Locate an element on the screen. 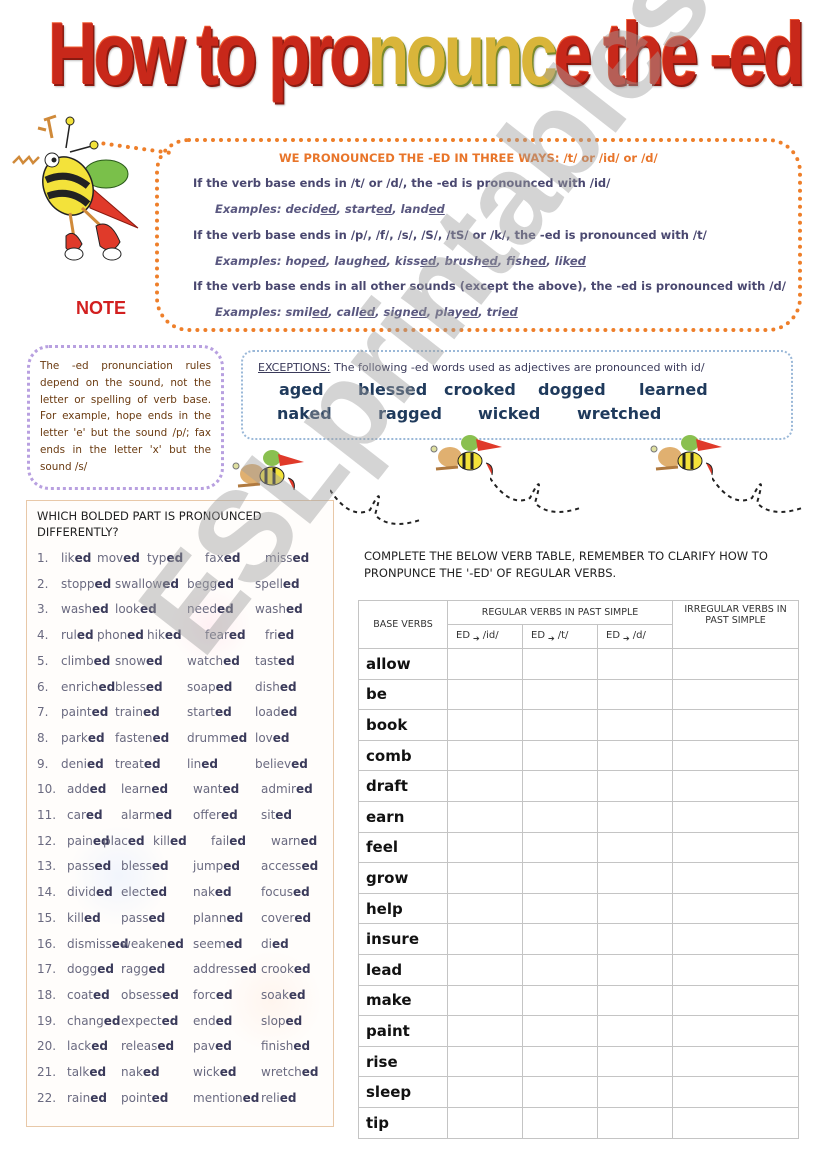 This screenshot has width=821, height=1169. example-word: liked is located at coordinates (570, 261).